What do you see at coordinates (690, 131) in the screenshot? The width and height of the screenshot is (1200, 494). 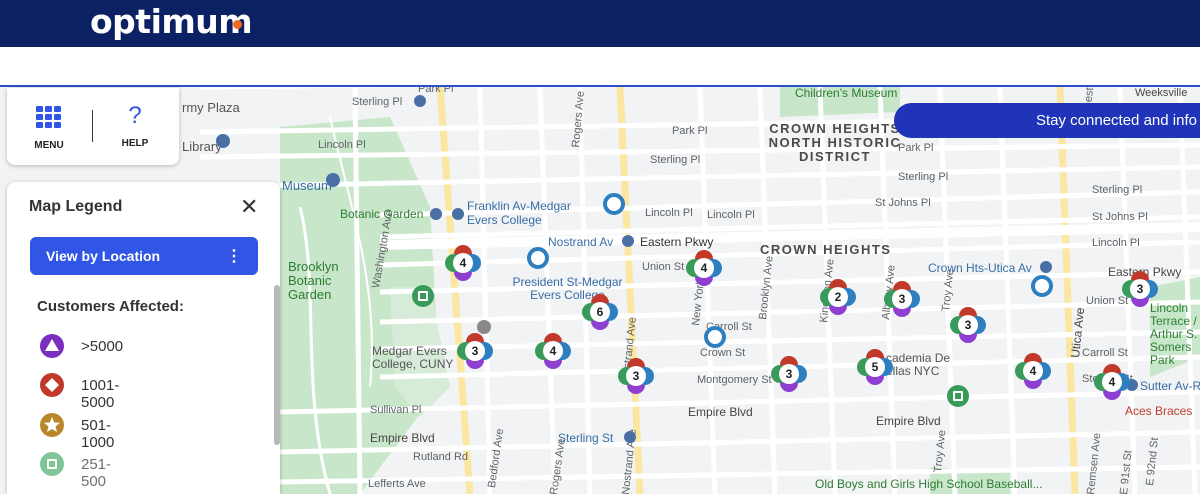 I see `map-label-park-pl-2: Park Pl` at bounding box center [690, 131].